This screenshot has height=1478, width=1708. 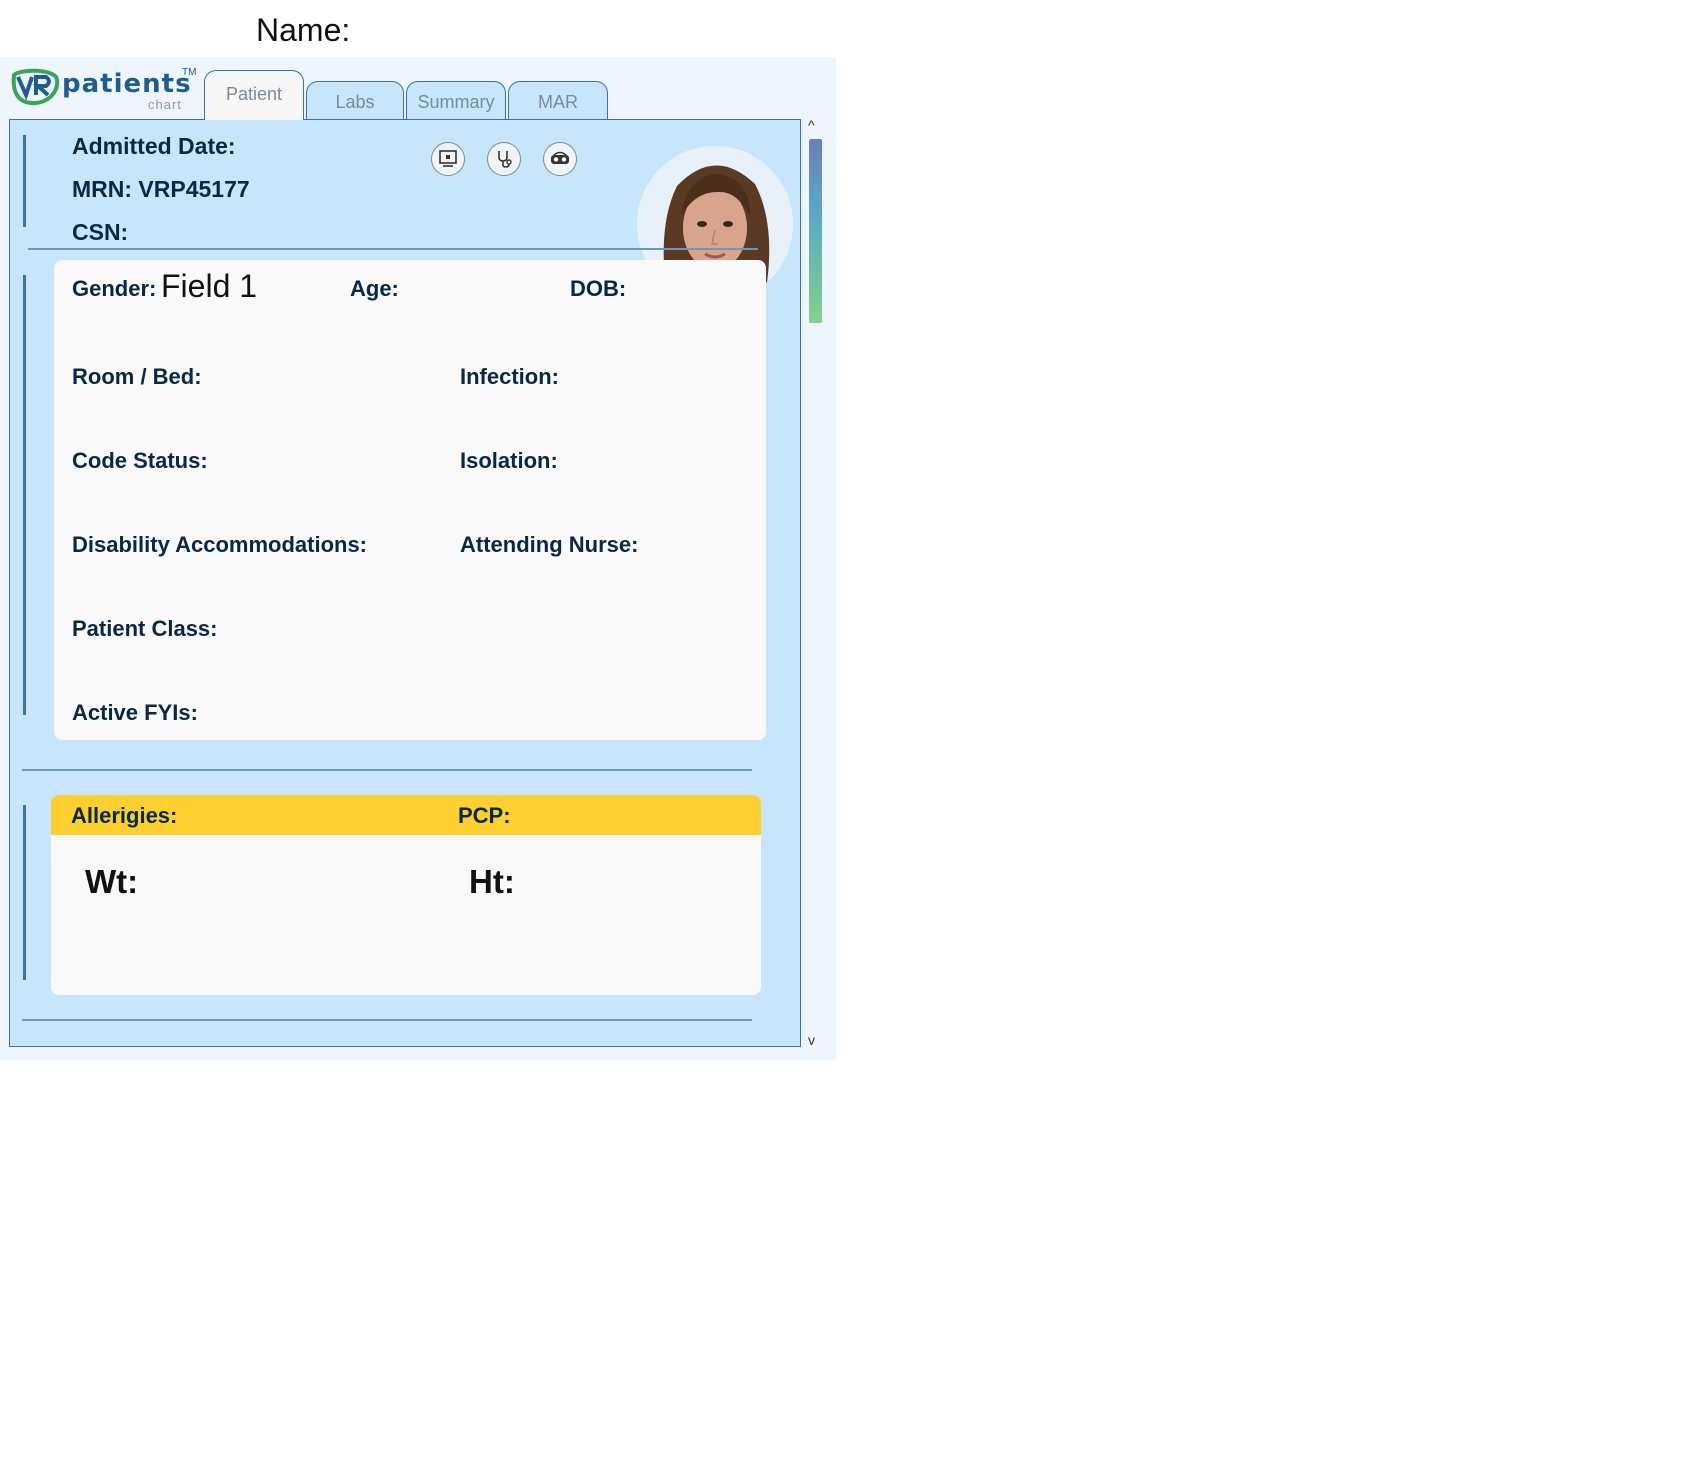 What do you see at coordinates (114, 288) in the screenshot?
I see `gender-label: Gender:` at bounding box center [114, 288].